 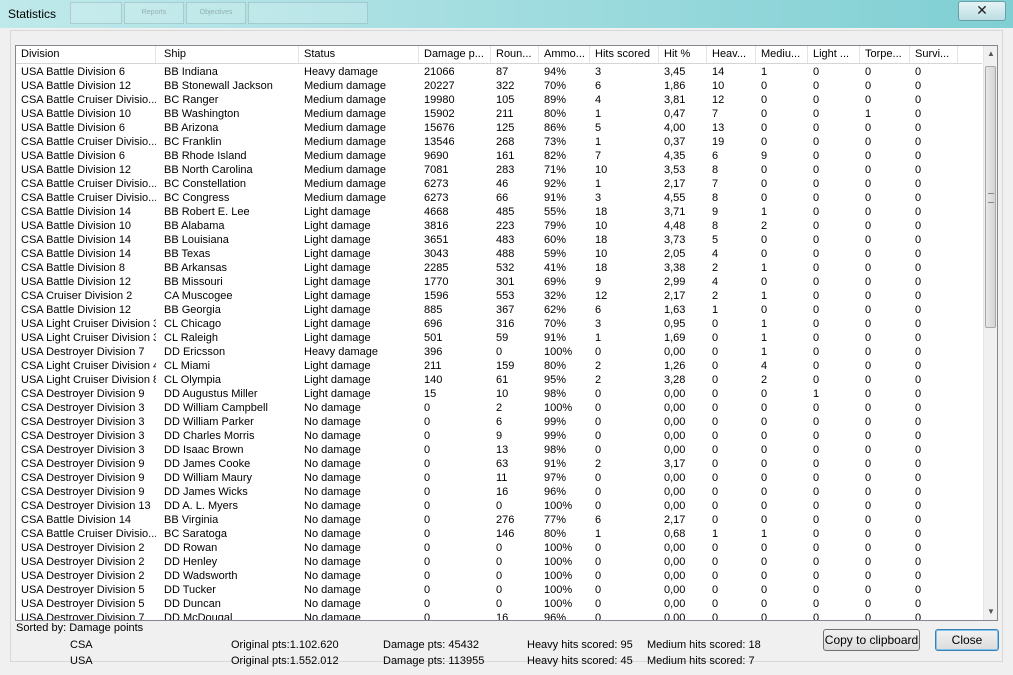 I want to click on scroll-down-arrow-icon: ▼, so click(x=990, y=612).